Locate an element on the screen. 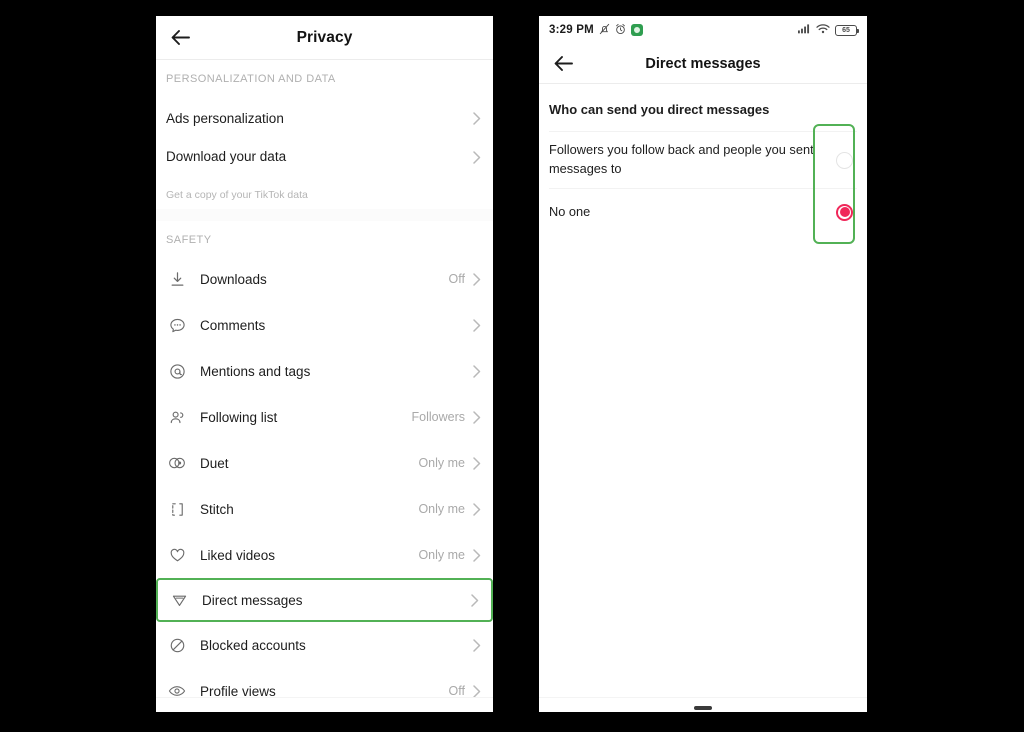 The height and width of the screenshot is (732, 1024). duet-icon is located at coordinates (177, 463).